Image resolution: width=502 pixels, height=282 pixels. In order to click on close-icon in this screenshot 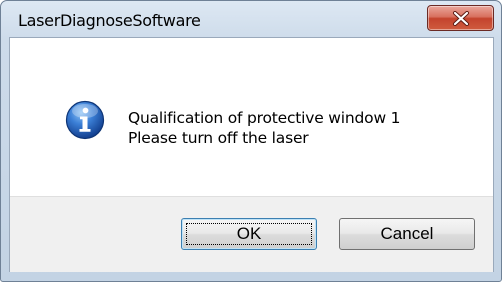, I will do `click(461, 18)`.